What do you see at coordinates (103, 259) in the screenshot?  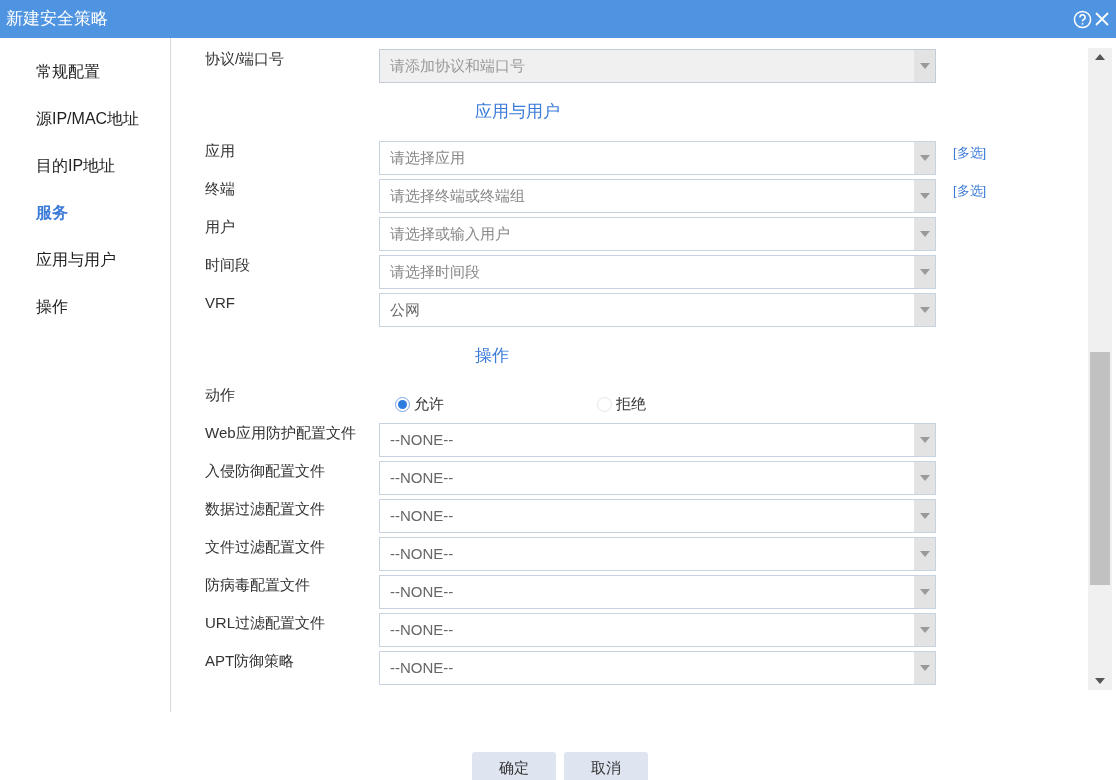 I see `sidebar-item: 应用与用户` at bounding box center [103, 259].